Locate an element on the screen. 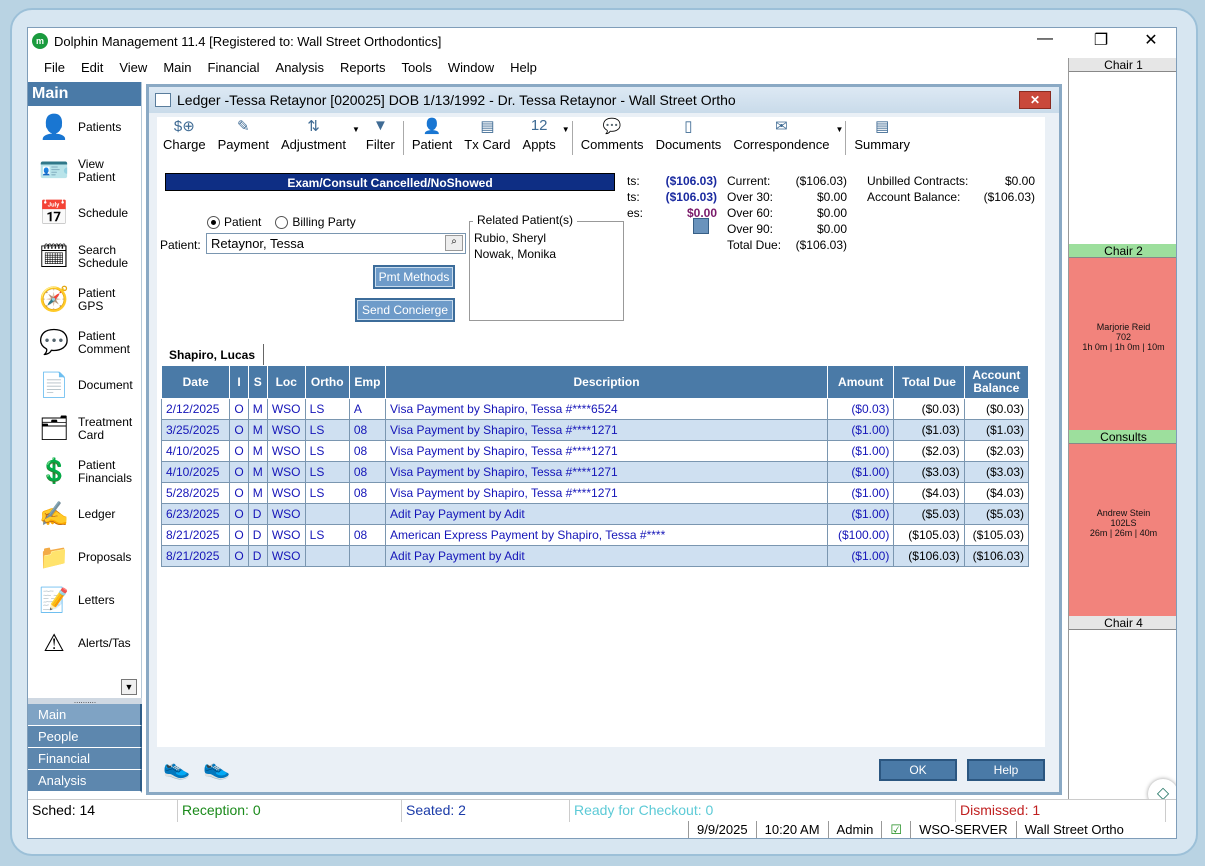  column-header: Date is located at coordinates (195, 382).